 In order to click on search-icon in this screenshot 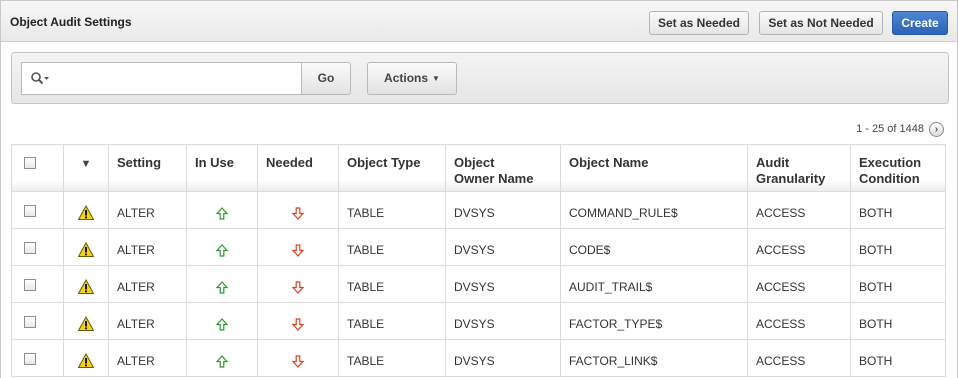, I will do `click(40, 79)`.